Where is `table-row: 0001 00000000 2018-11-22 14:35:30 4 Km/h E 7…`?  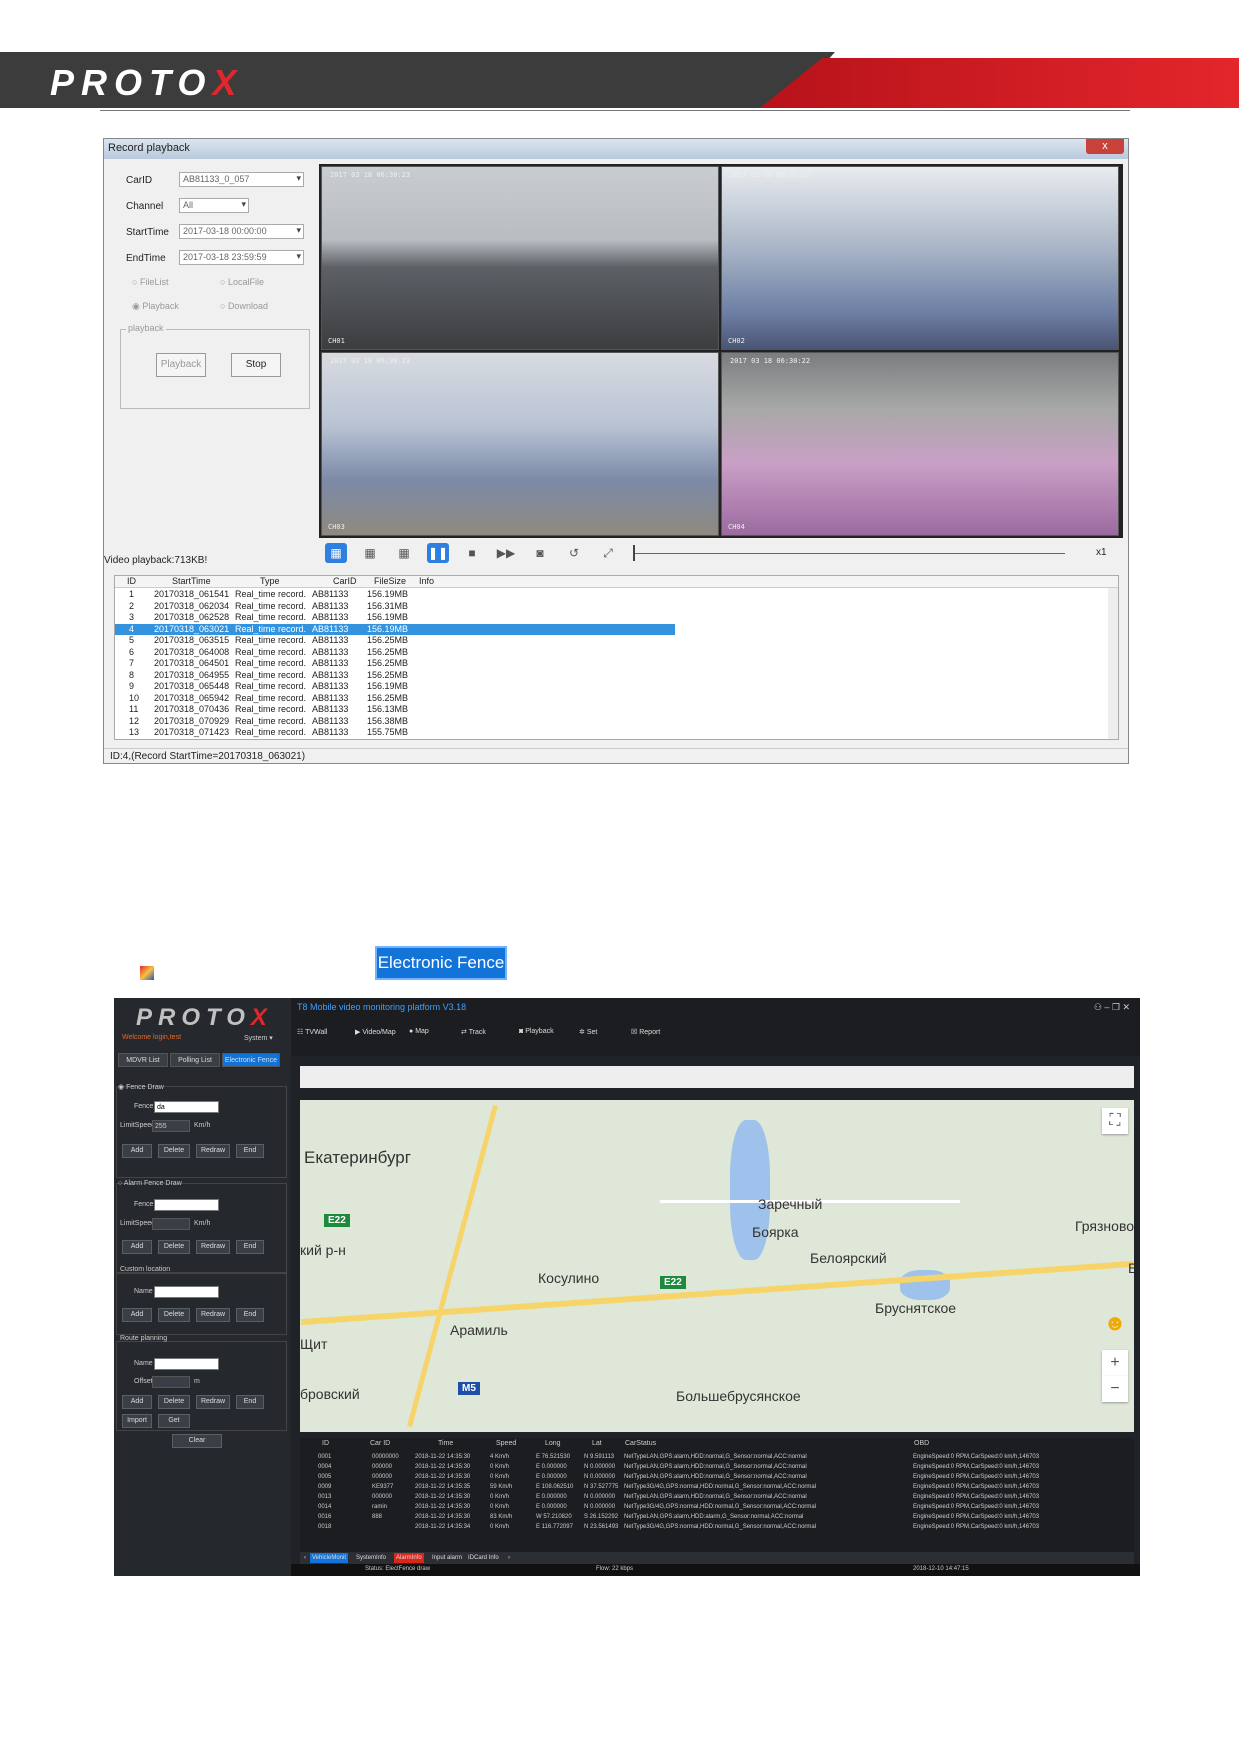 table-row: 0001 00000000 2018-11-22 14:35:30 4 Km/h E 7… is located at coordinates (717, 1459).